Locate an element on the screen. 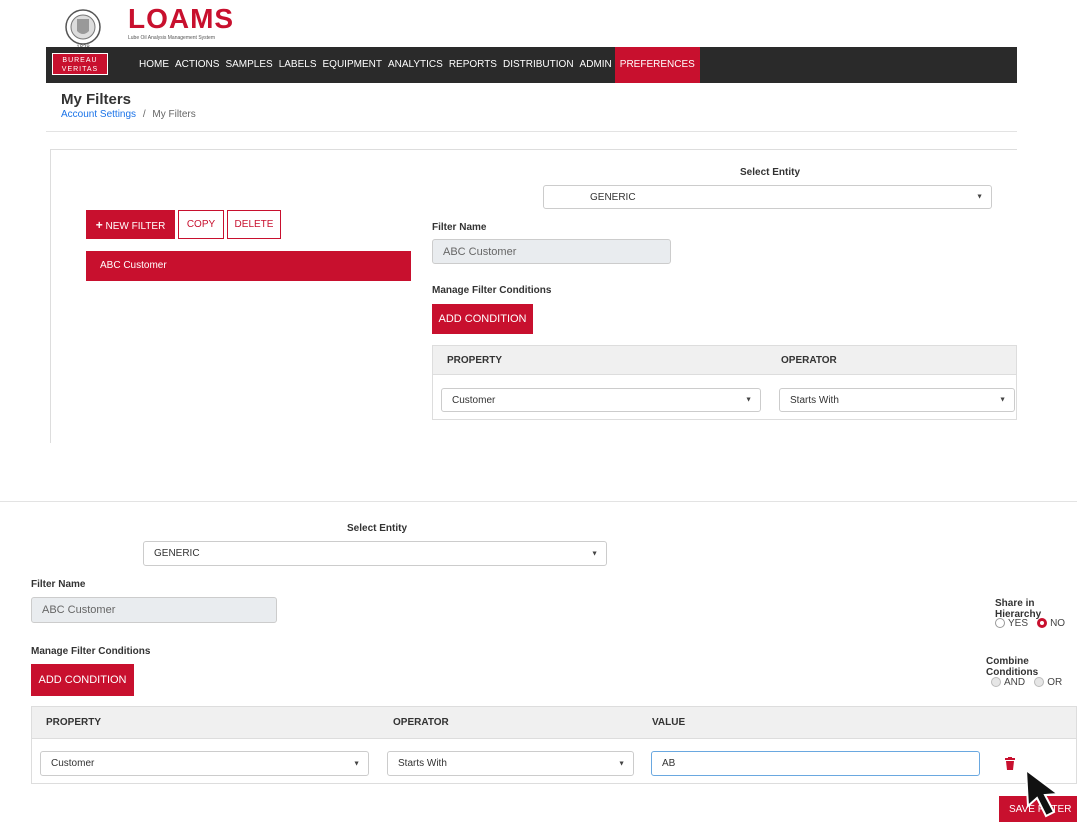  combine-and-radio is located at coordinates (996, 682).